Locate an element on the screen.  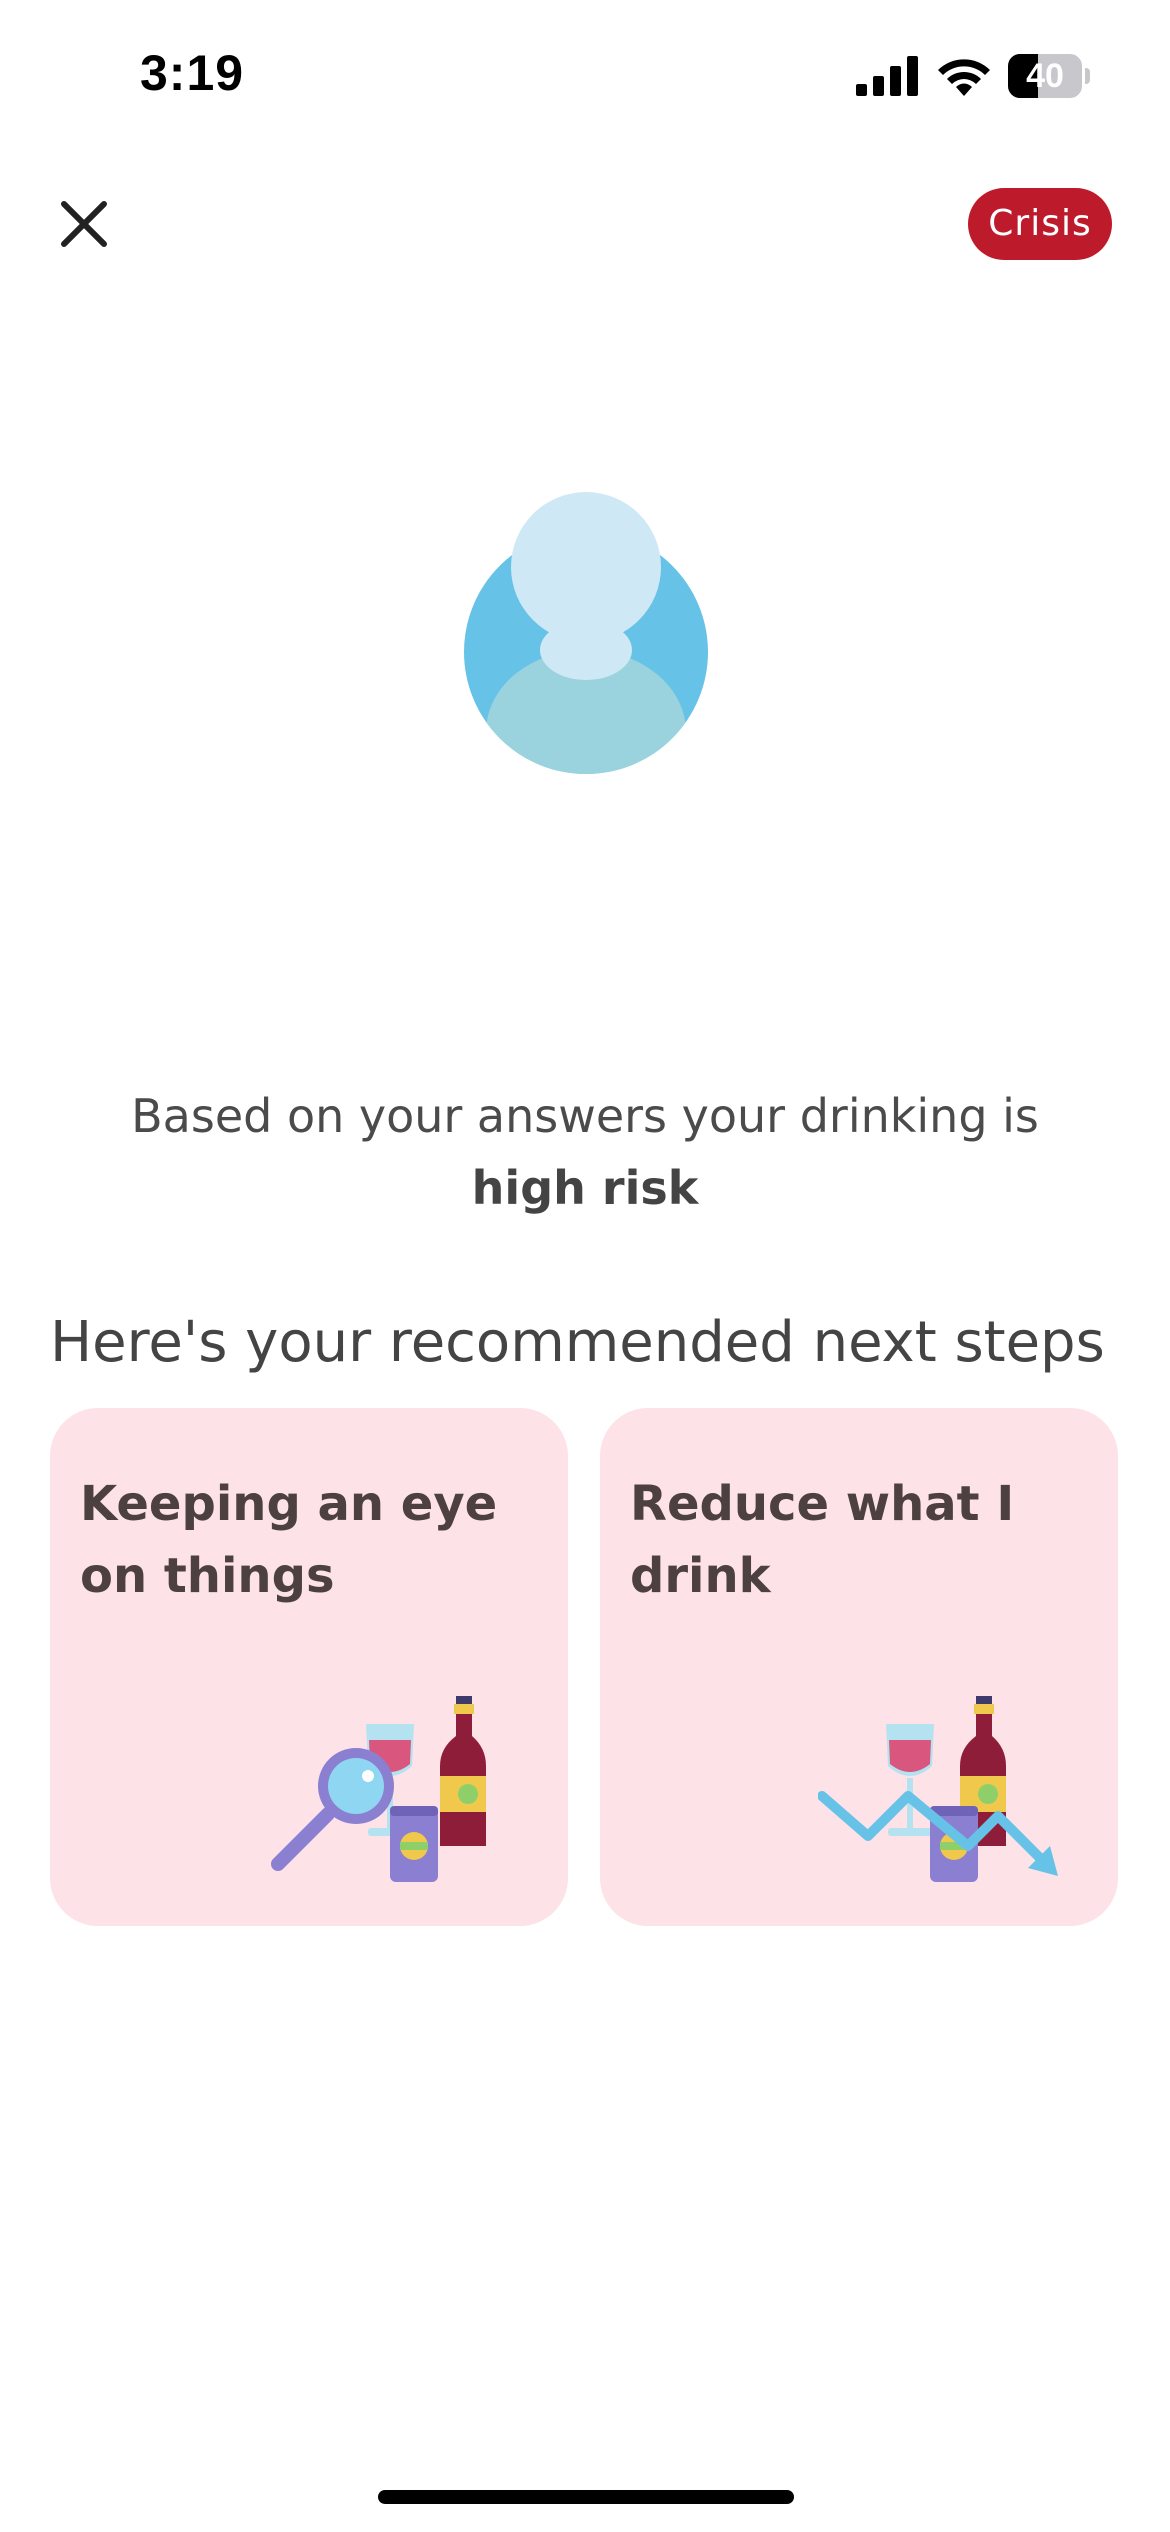
card-keeping-an-eye: Keeping an eye on things is located at coordinates (309, 1667).